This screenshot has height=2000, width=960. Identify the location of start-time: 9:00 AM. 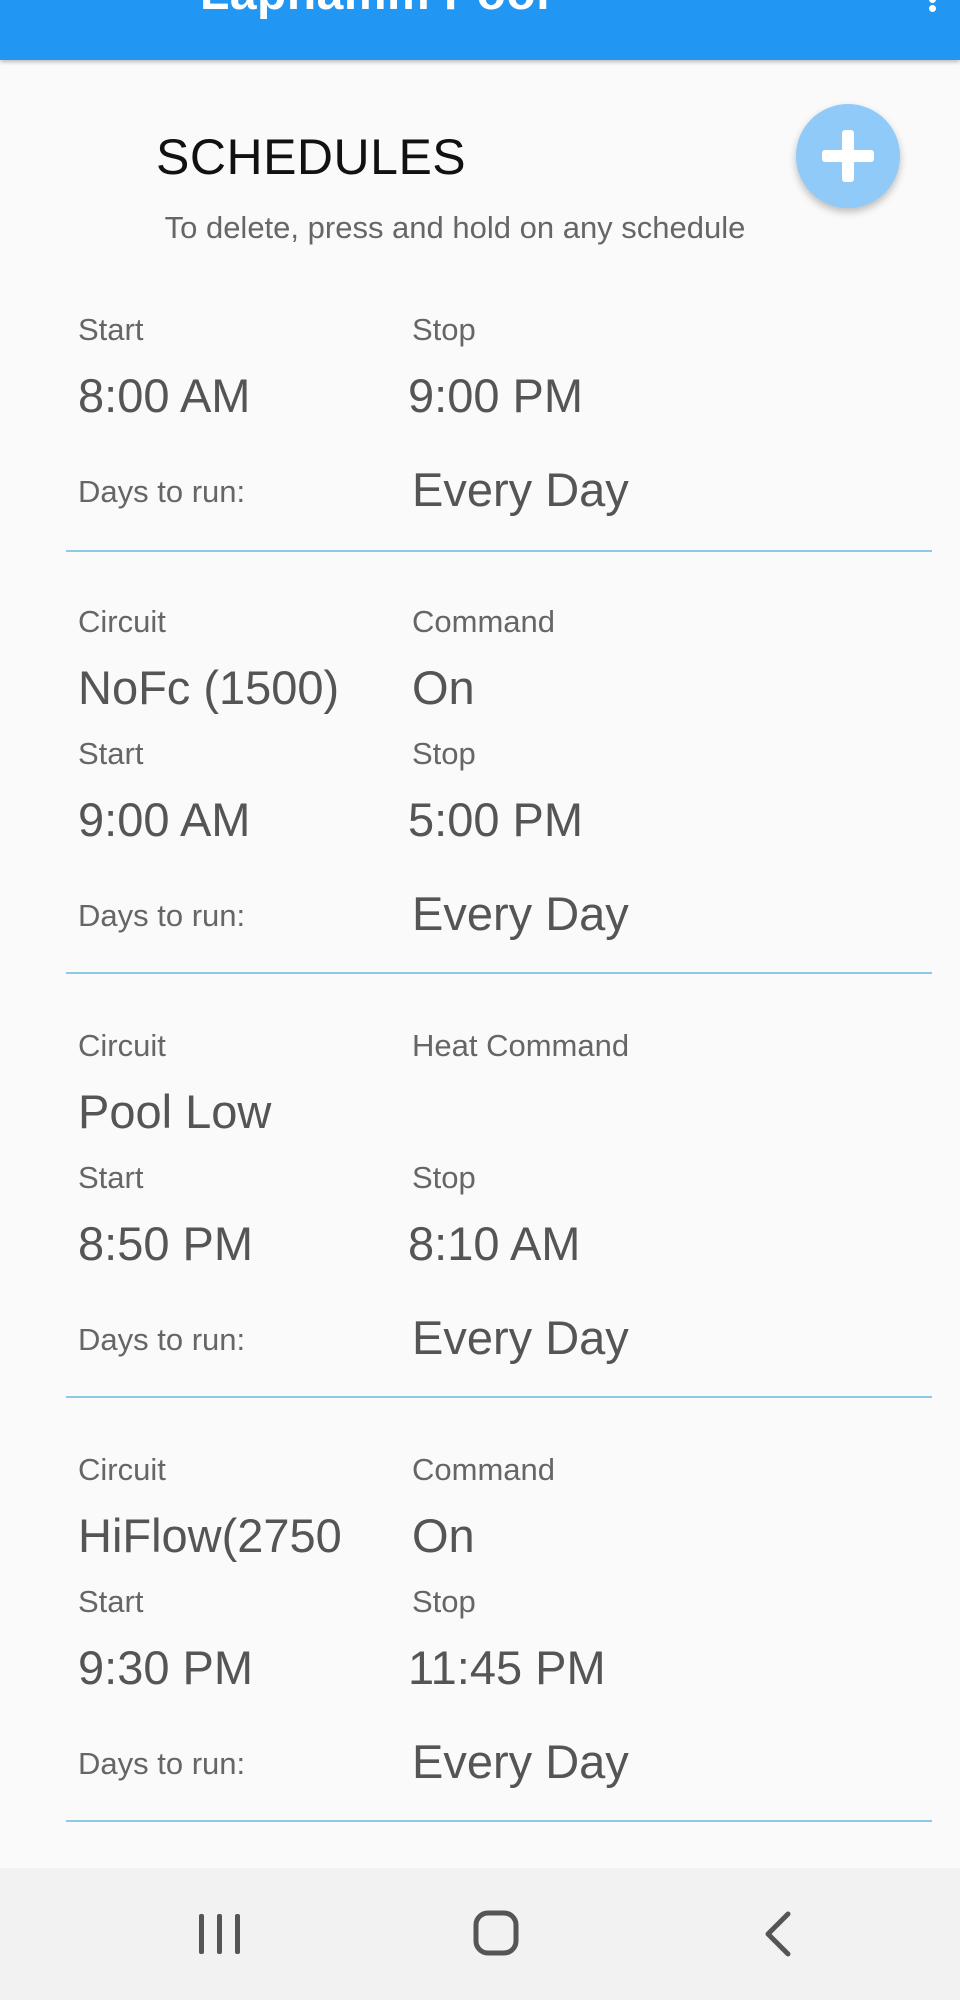
(164, 819).